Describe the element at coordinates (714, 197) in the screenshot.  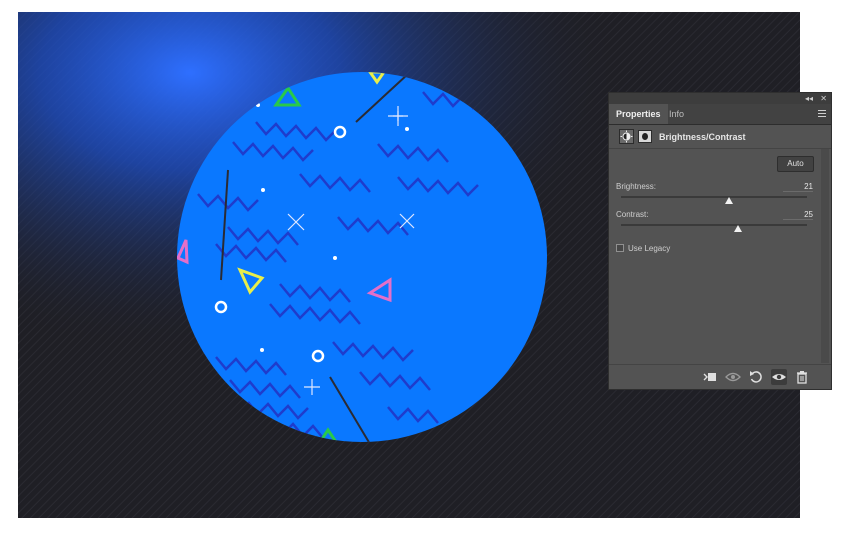
I see `brightness-slider-track` at that location.